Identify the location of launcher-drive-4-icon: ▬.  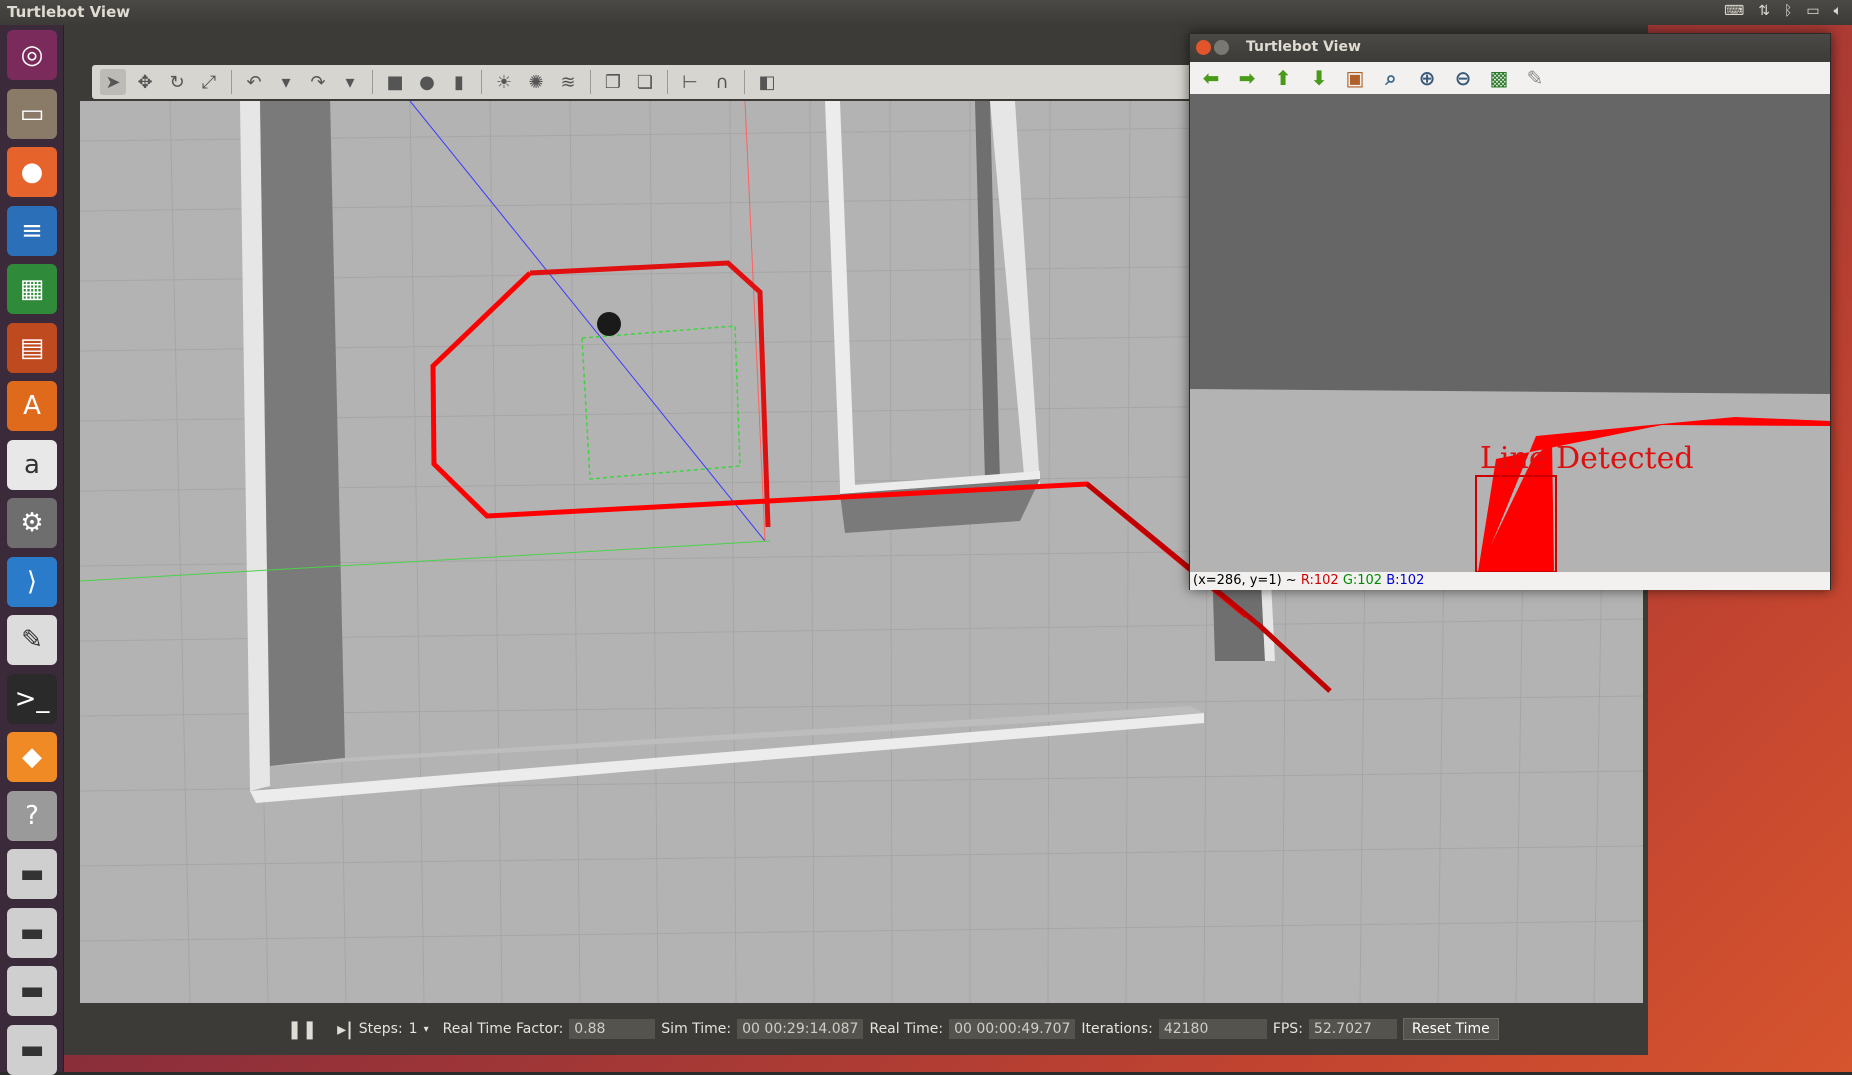
(32, 1049).